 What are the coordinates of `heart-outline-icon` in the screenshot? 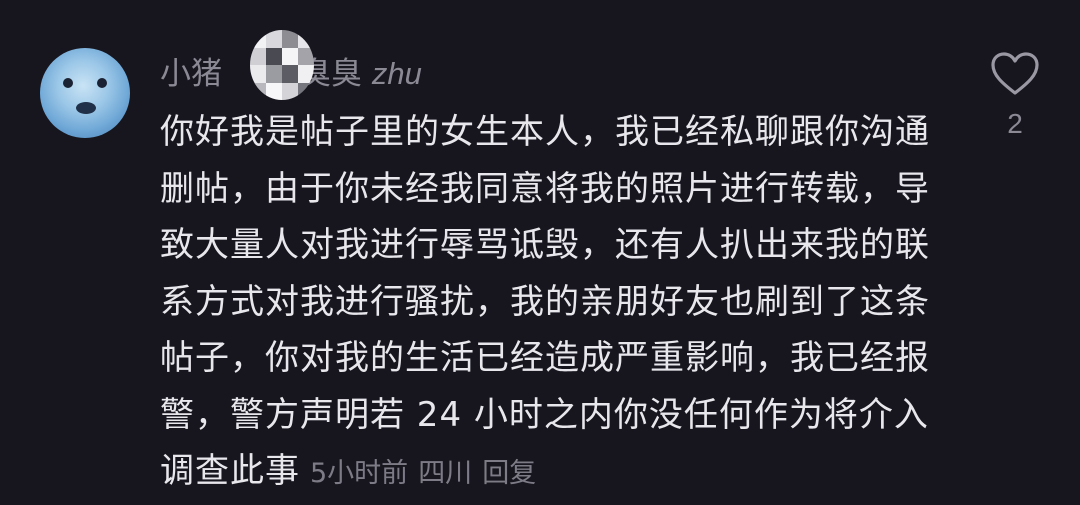 It's located at (1015, 74).